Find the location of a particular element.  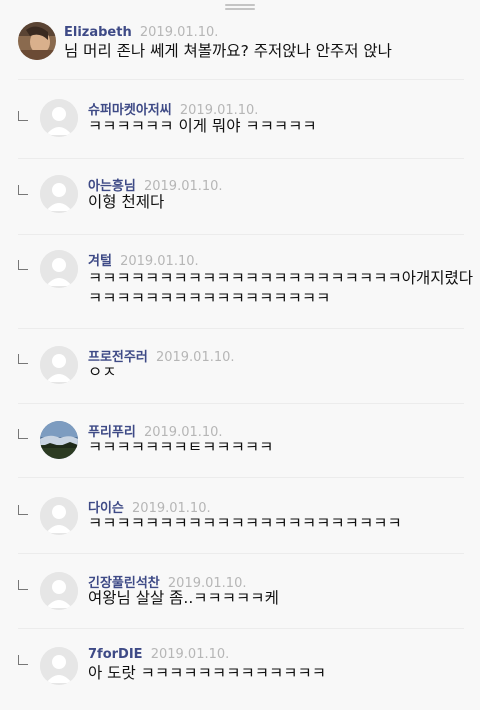

comment-text: ㅋㅋㅋㅋㅋㅋㅋㅋㅋㅋㅋㅋㅋㅋㅋㅋㅋㅋㅋㅋㅋㅋ is located at coordinates (245, 523).